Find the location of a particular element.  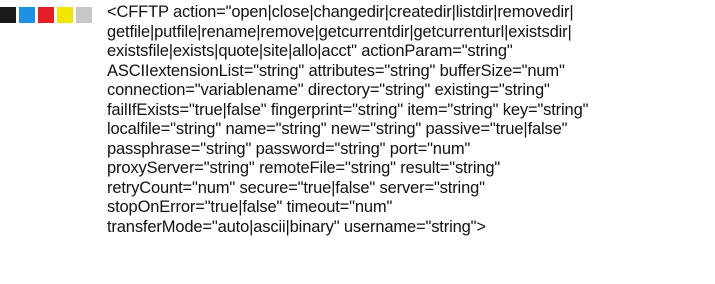

red-swatch is located at coordinates (46, 15).